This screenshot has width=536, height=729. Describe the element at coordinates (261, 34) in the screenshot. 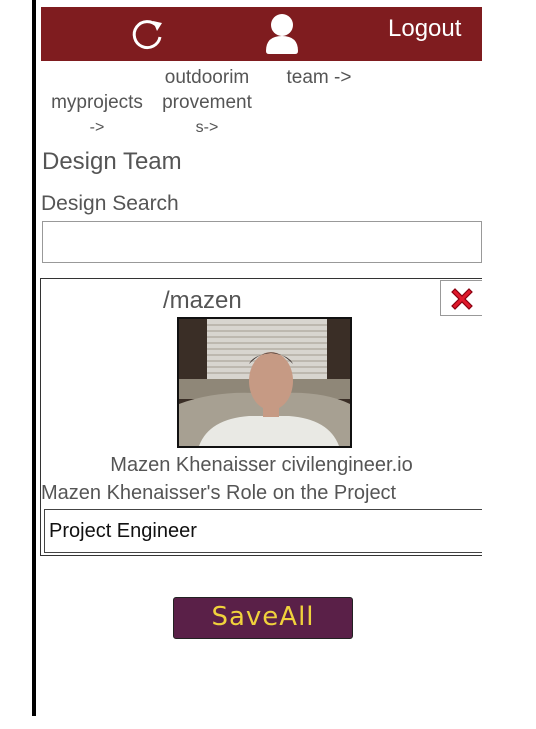

I see `top-nav-bar: Logout` at that location.